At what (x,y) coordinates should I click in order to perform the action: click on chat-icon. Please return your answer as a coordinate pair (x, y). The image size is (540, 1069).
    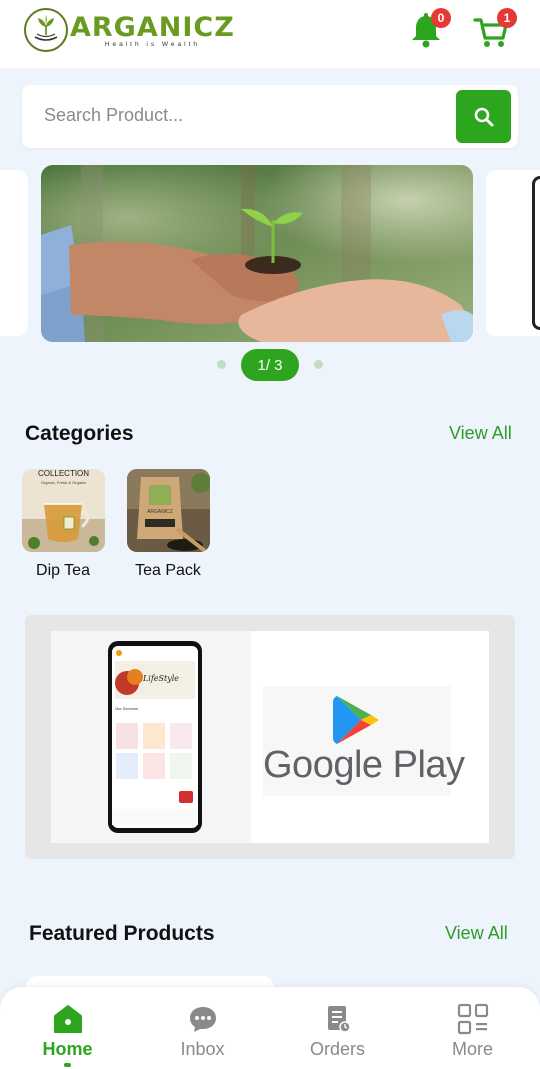
    Looking at the image, I should click on (203, 1019).